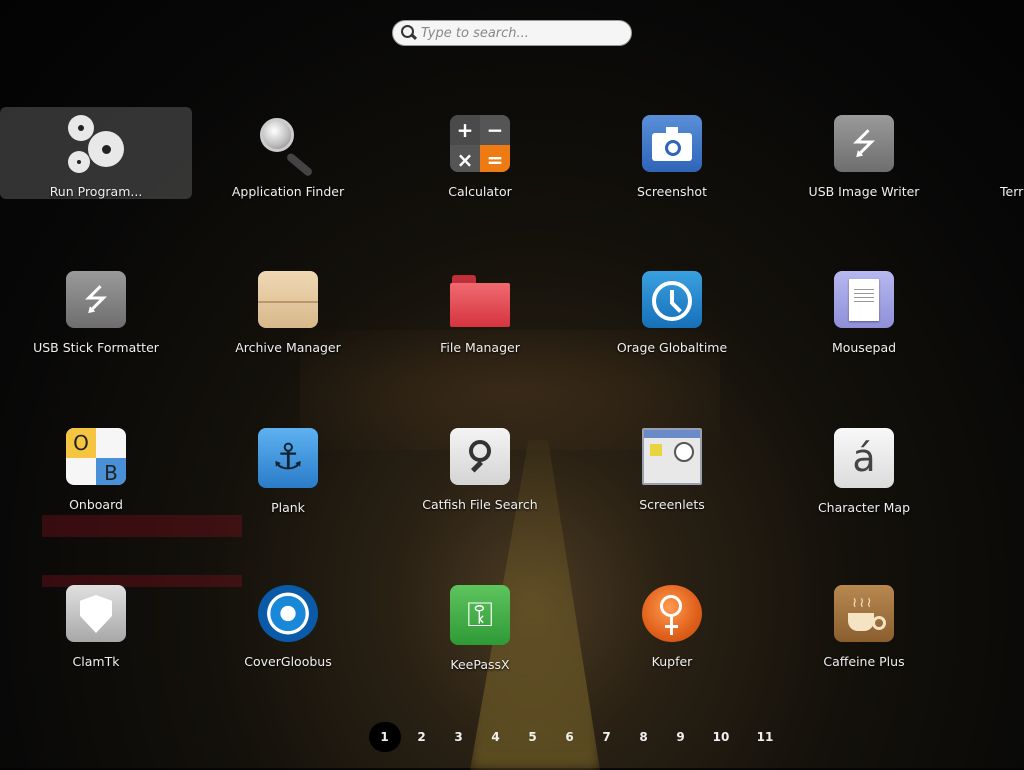 Image resolution: width=1024 pixels, height=770 pixels. Describe the element at coordinates (480, 299) in the screenshot. I see `folder-icon` at that location.